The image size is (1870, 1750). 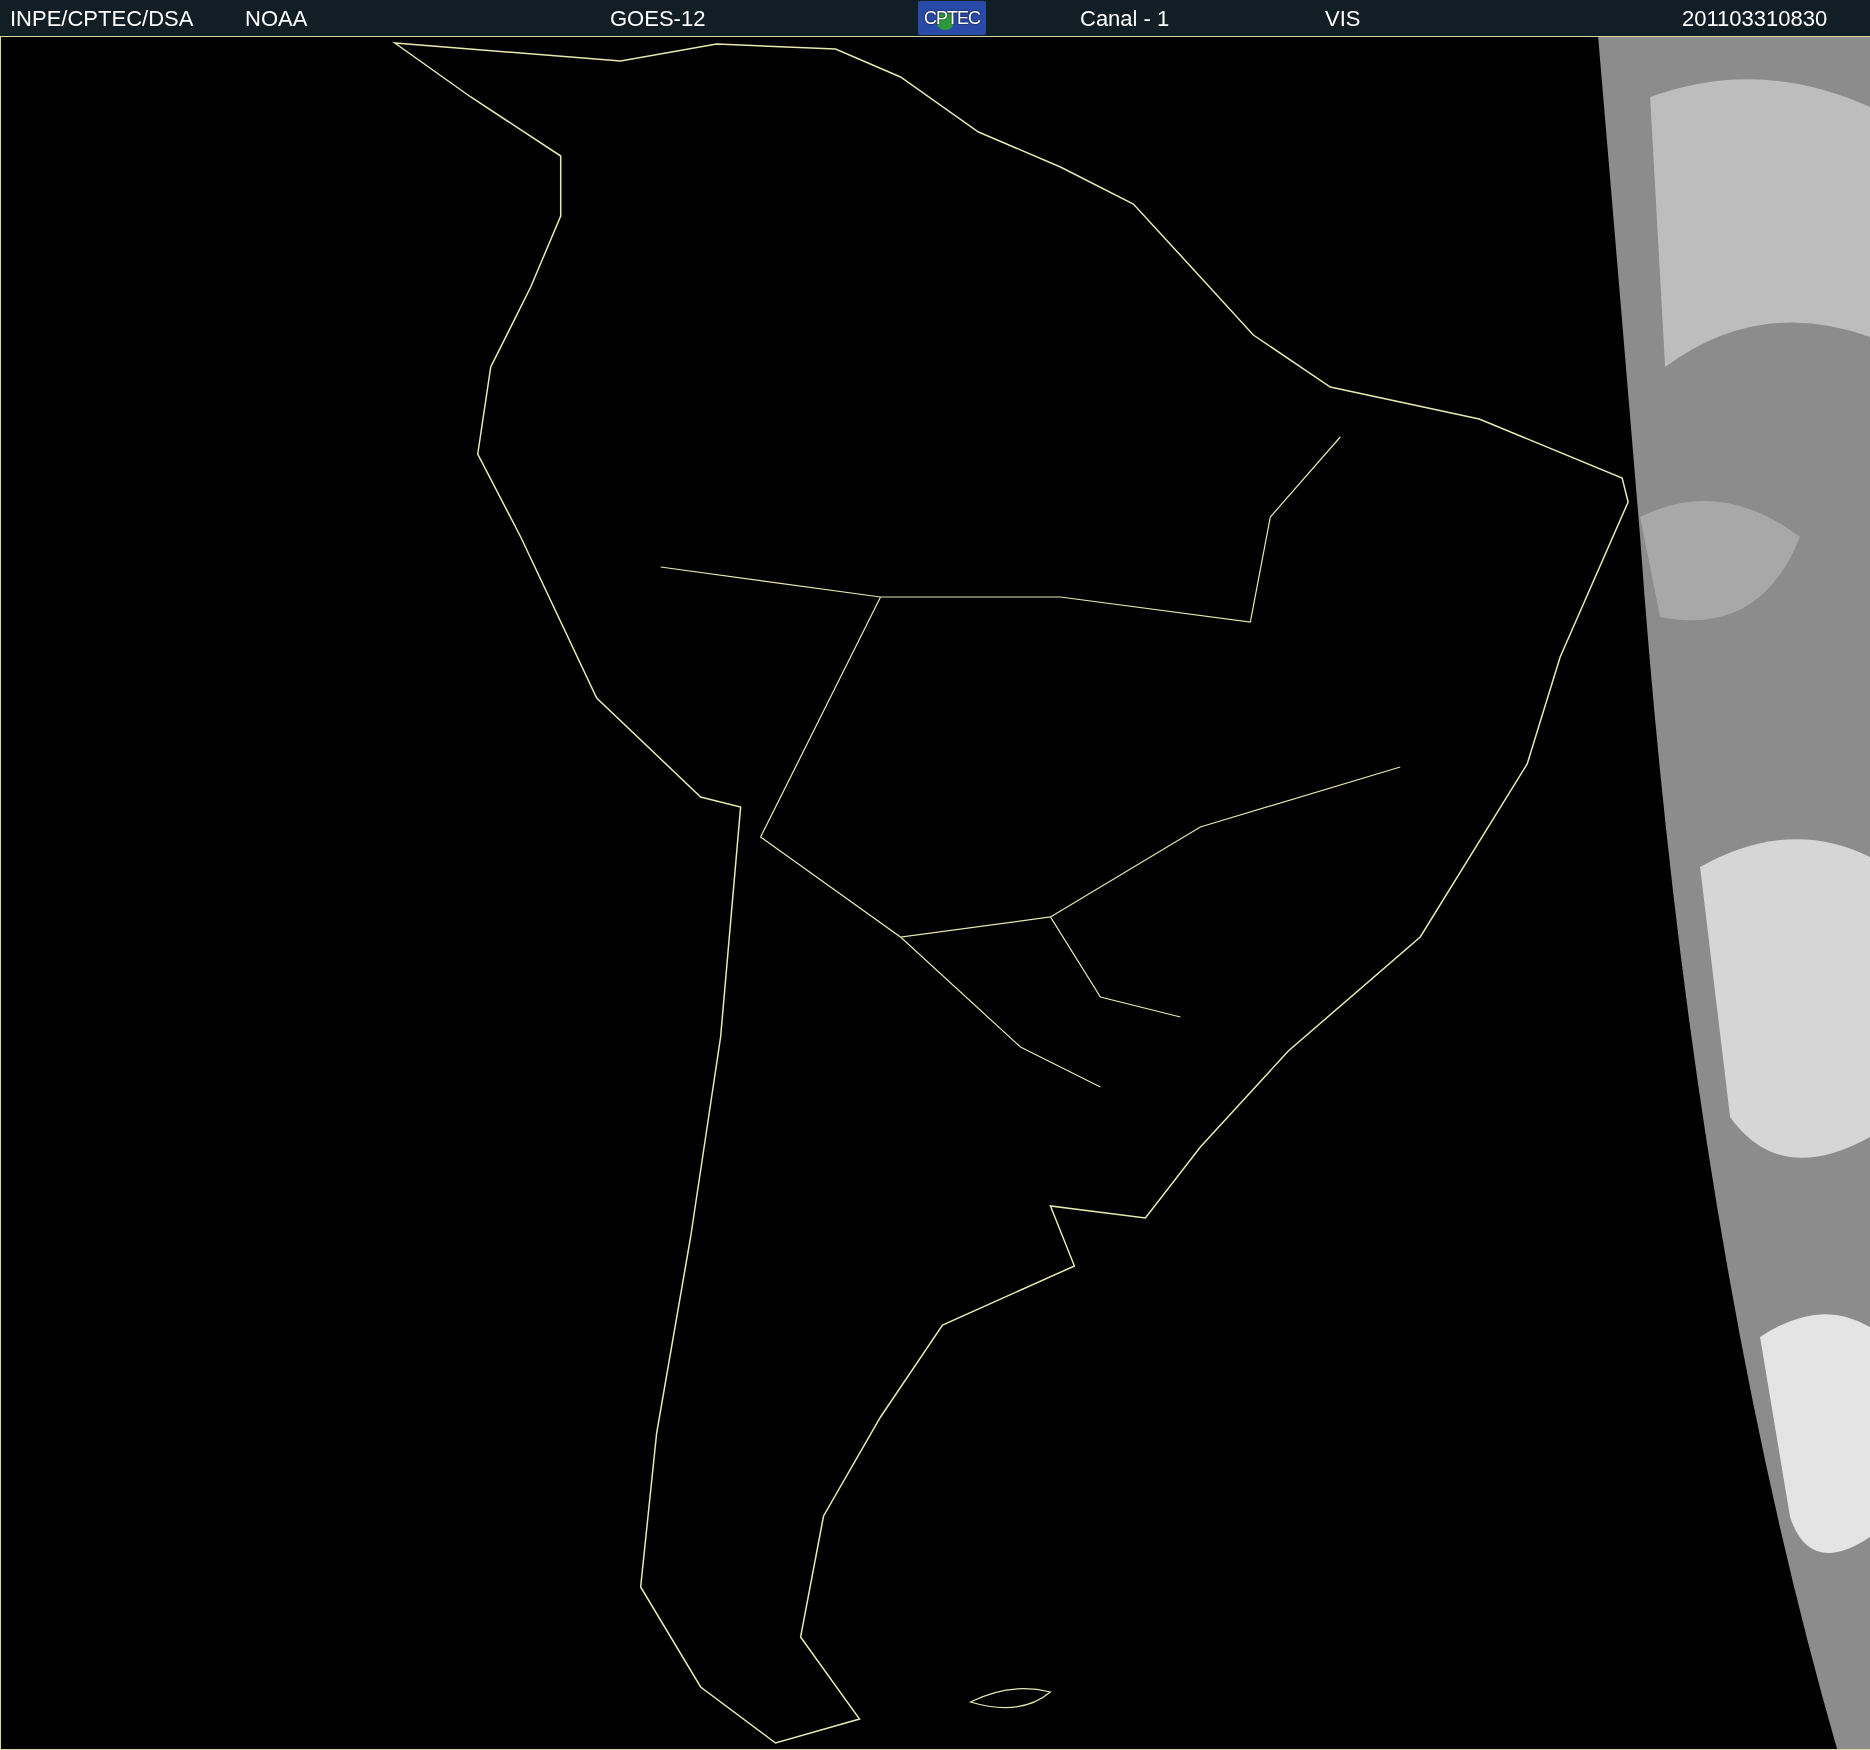 I want to click on header-label: 201103310830, so click(x=1755, y=18).